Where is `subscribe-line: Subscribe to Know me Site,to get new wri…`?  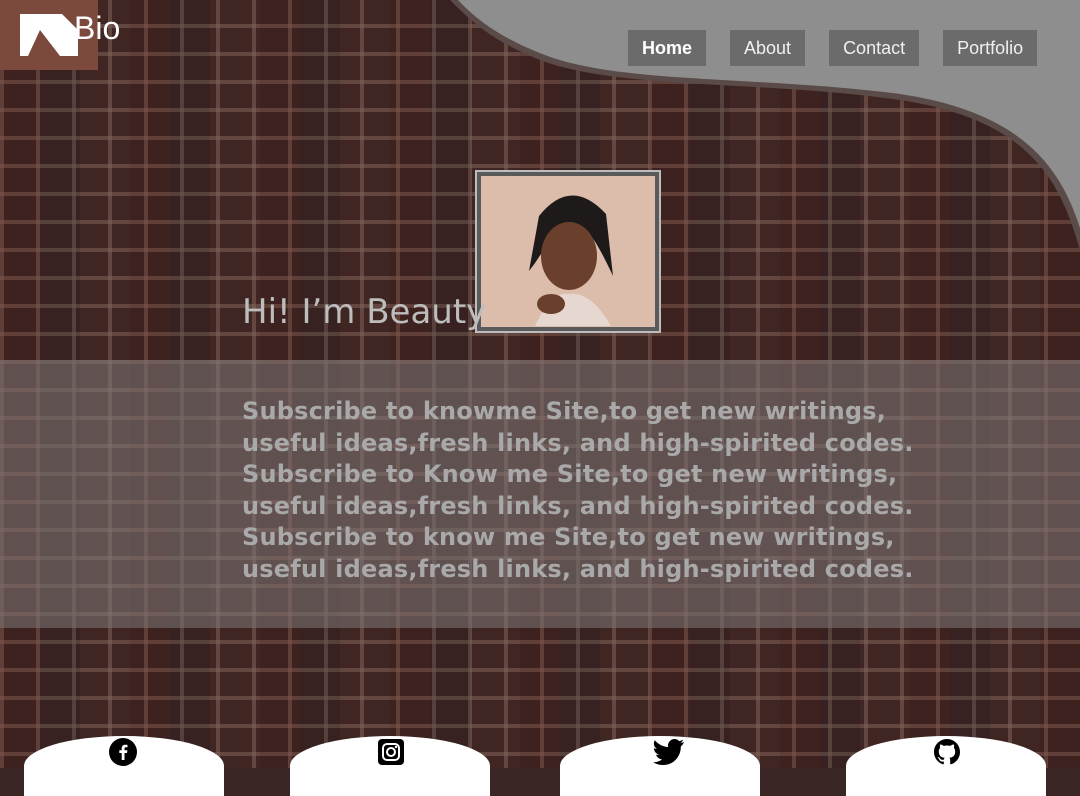
subscribe-line: Subscribe to Know me Site,to get new wri… is located at coordinates (570, 474).